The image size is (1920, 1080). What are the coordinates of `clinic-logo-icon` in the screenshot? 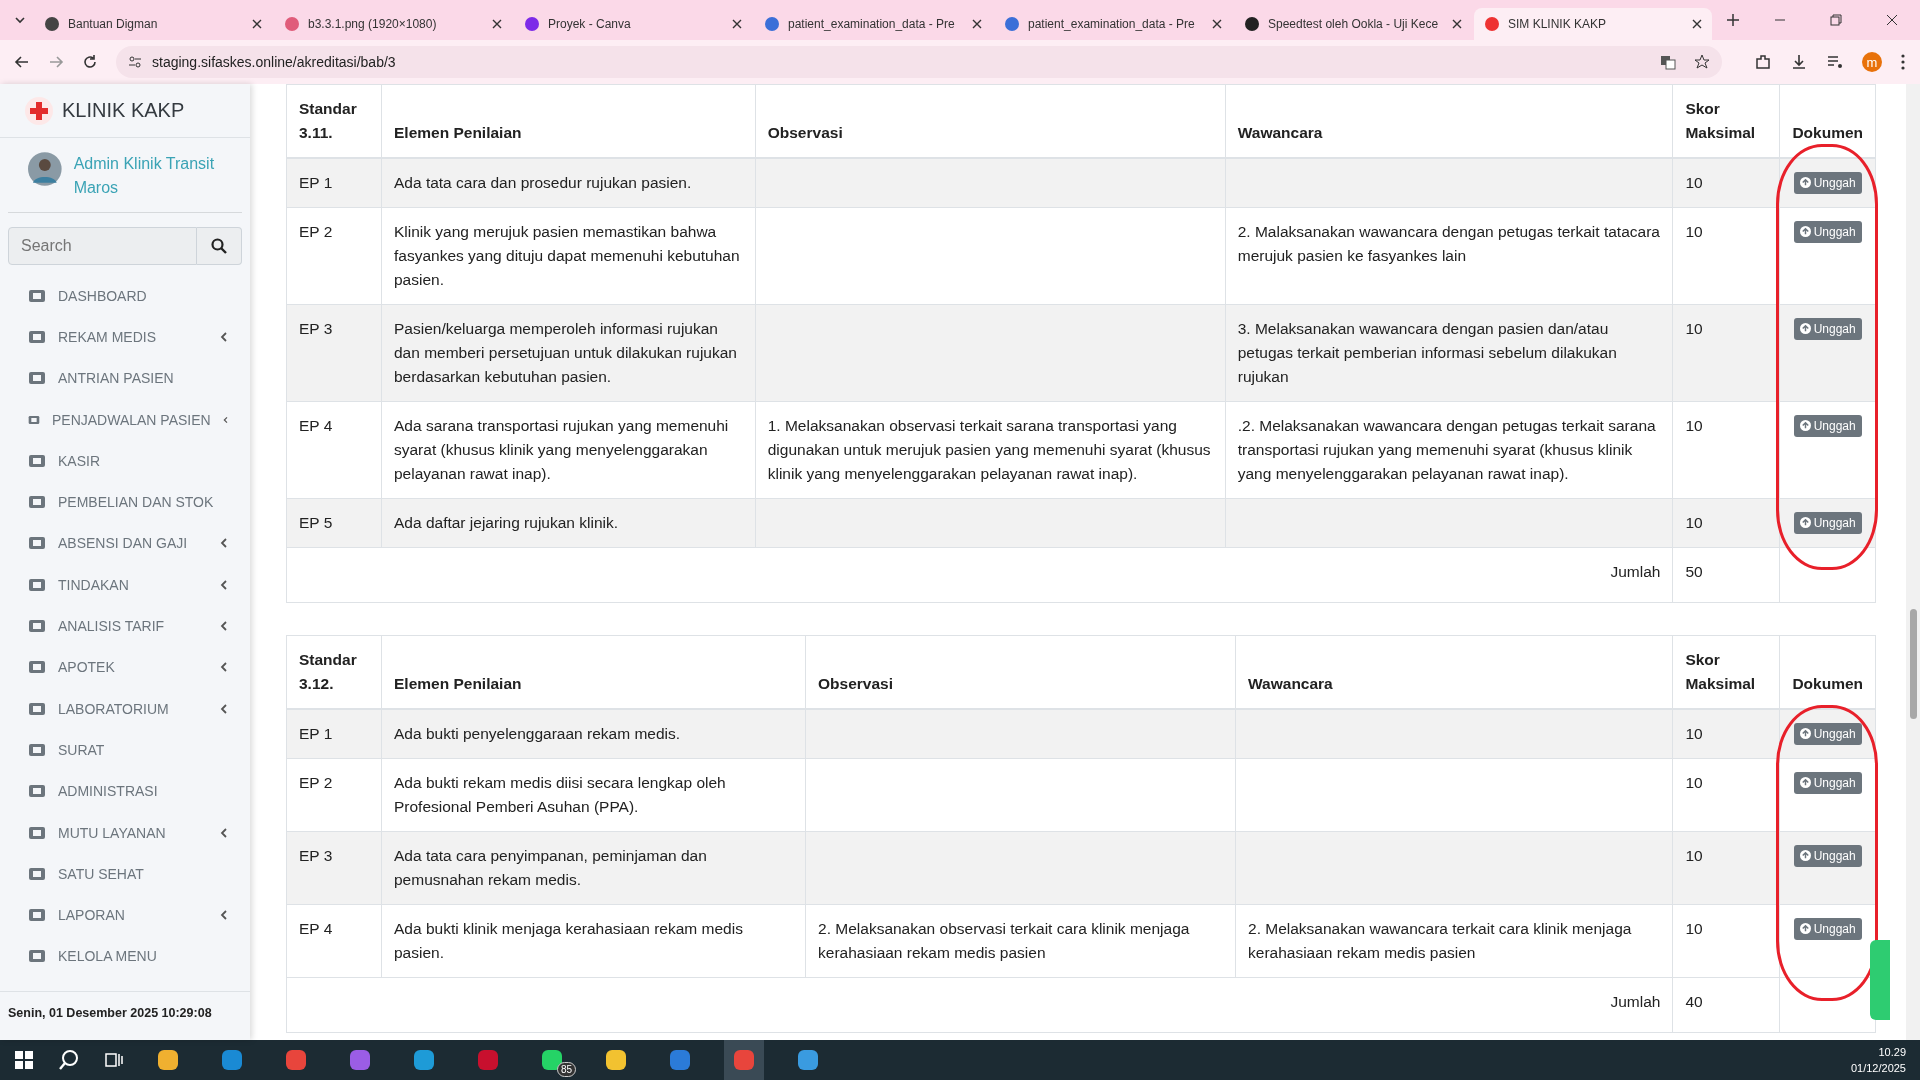 It's located at (39, 110).